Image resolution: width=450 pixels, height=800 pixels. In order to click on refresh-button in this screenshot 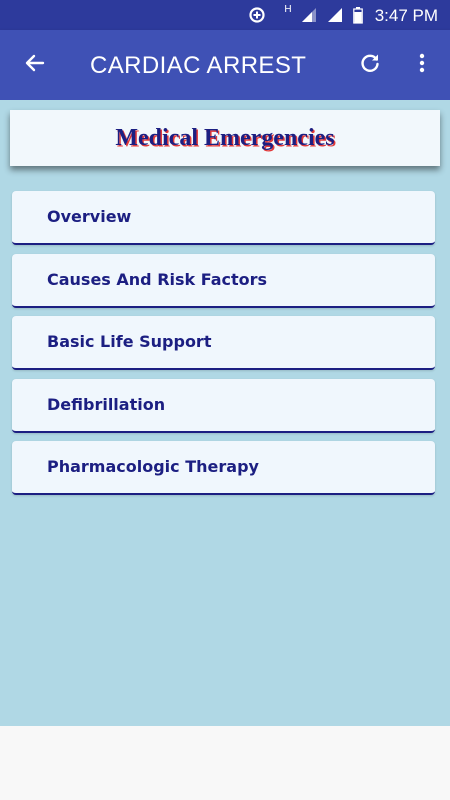, I will do `click(370, 65)`.